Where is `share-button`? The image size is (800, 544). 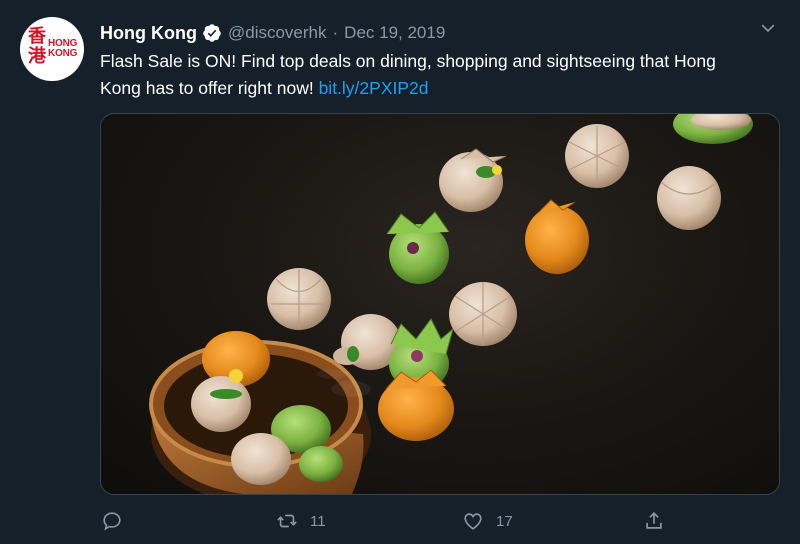
share-button is located at coordinates (654, 521).